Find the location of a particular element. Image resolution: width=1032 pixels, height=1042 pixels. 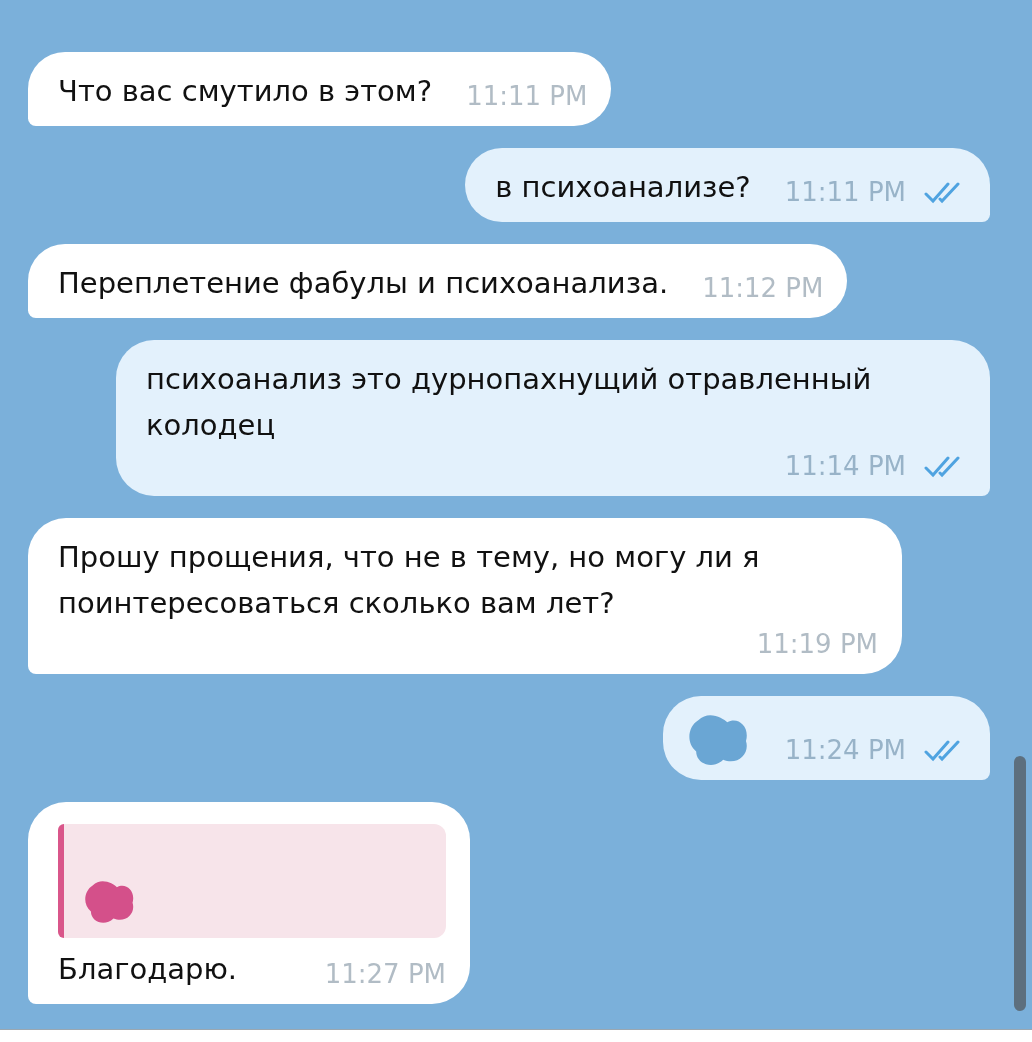

scrollbar is located at coordinates (1020, 883).